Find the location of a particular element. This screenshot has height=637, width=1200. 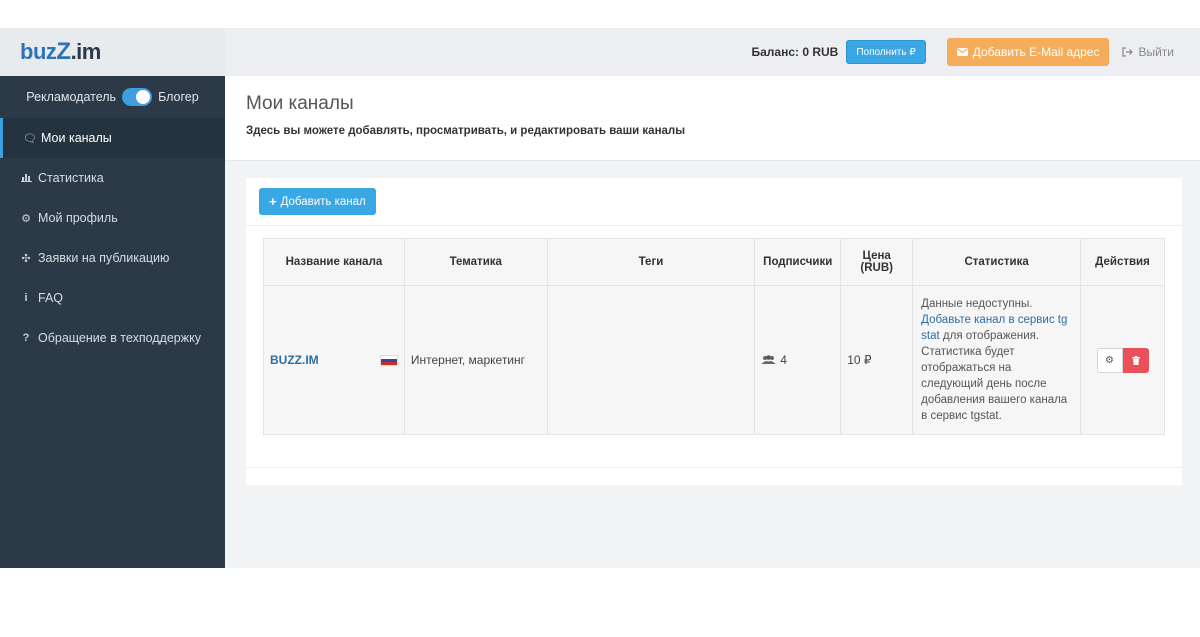

sidebar-item-faq: i FAQ is located at coordinates (112, 298).